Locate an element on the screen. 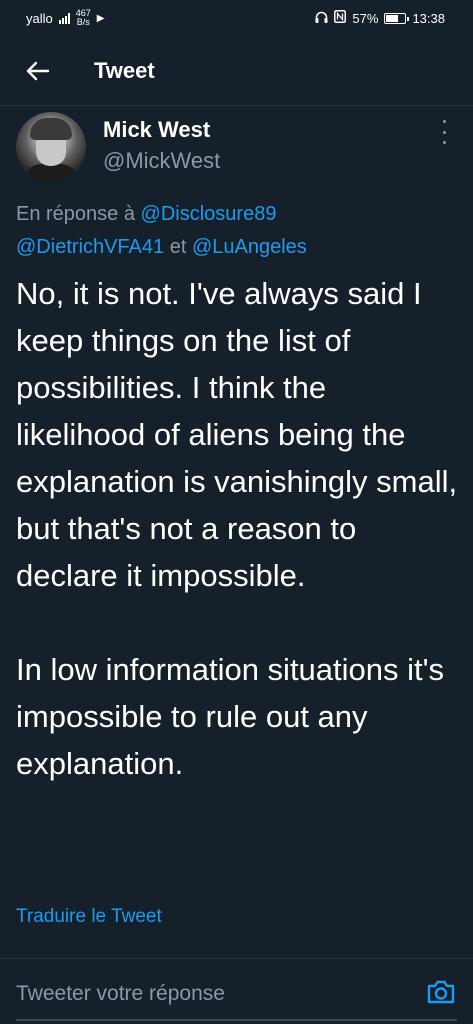  battery-icon is located at coordinates (397, 18).